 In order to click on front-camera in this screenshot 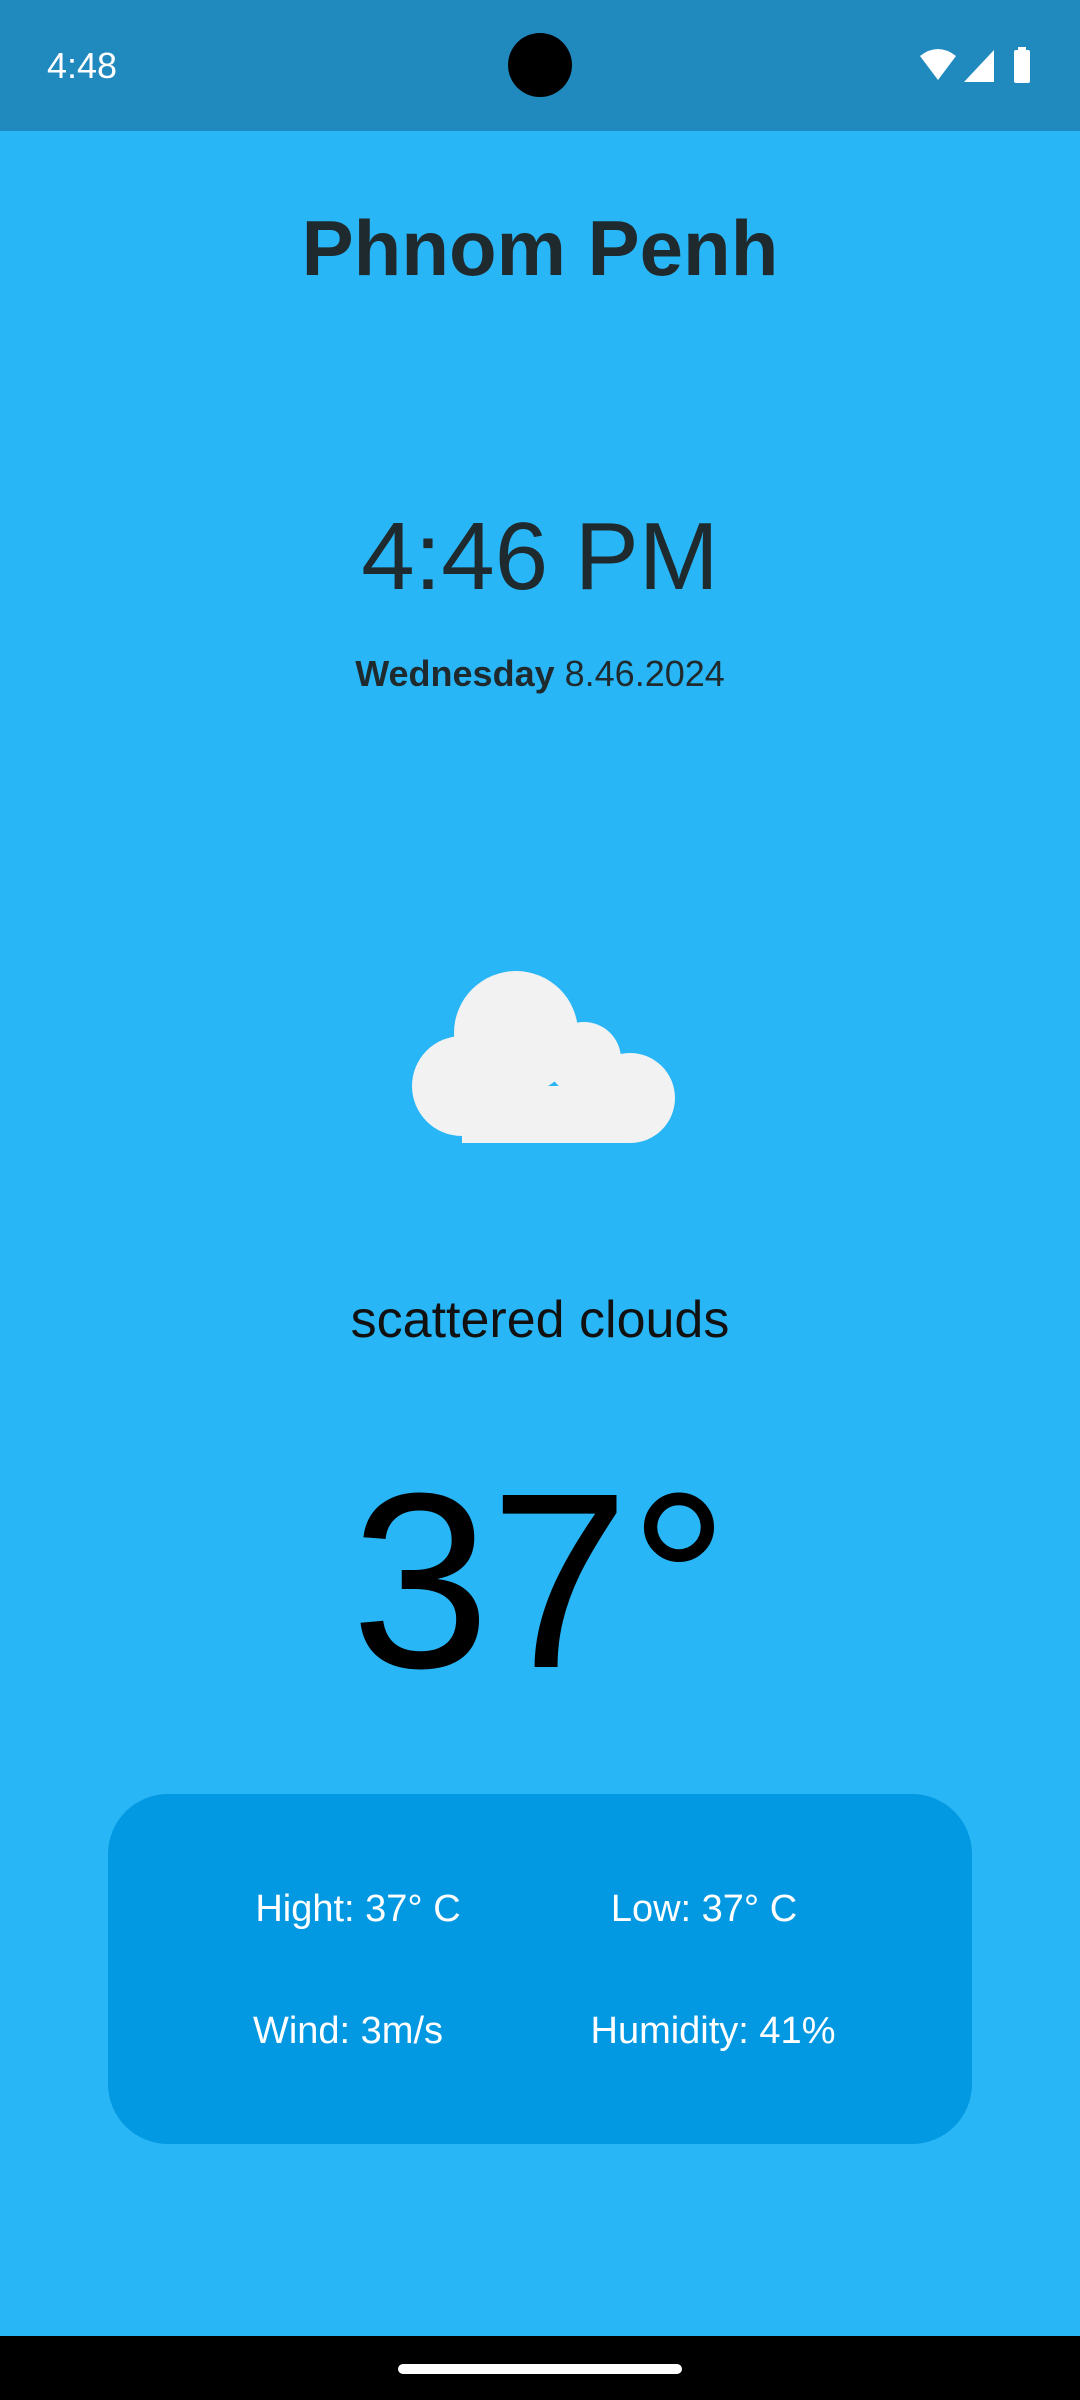, I will do `click(540, 65)`.